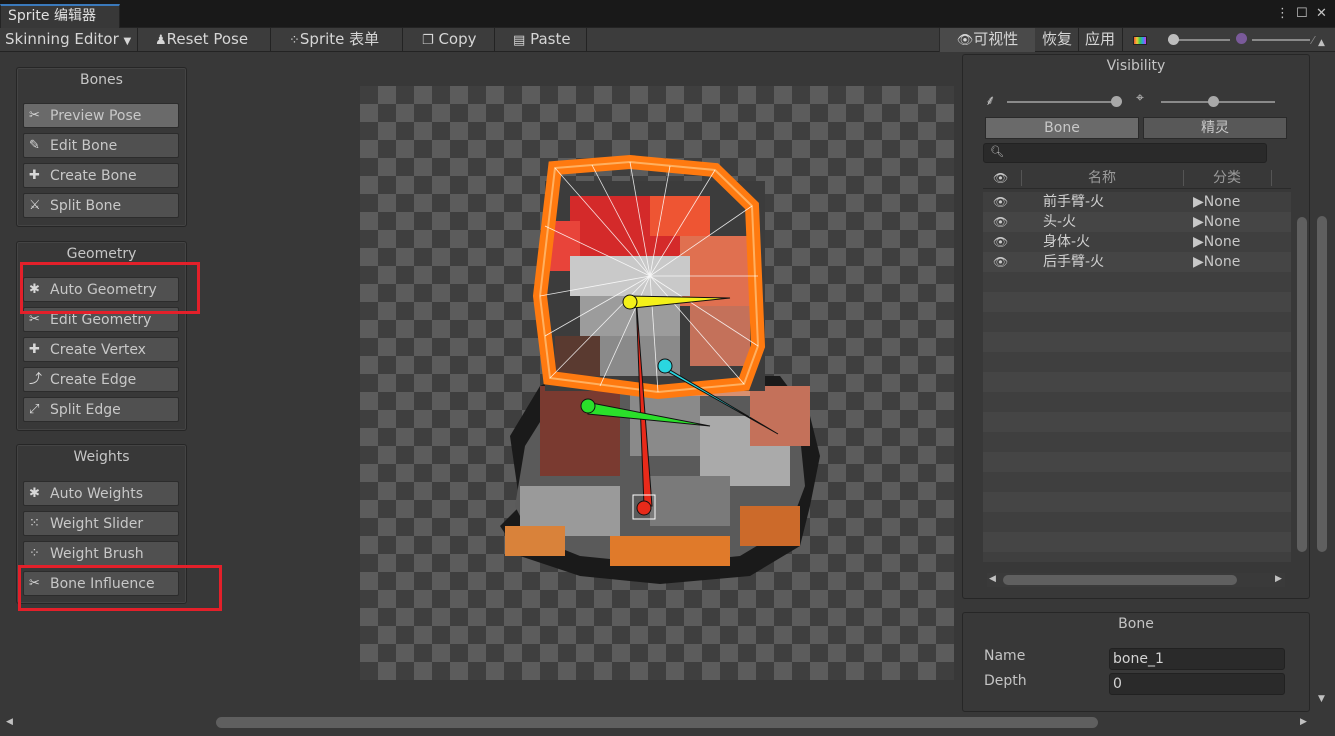  What do you see at coordinates (1313, 40) in the screenshot?
I see `blend-icon-end: ⁄` at bounding box center [1313, 40].